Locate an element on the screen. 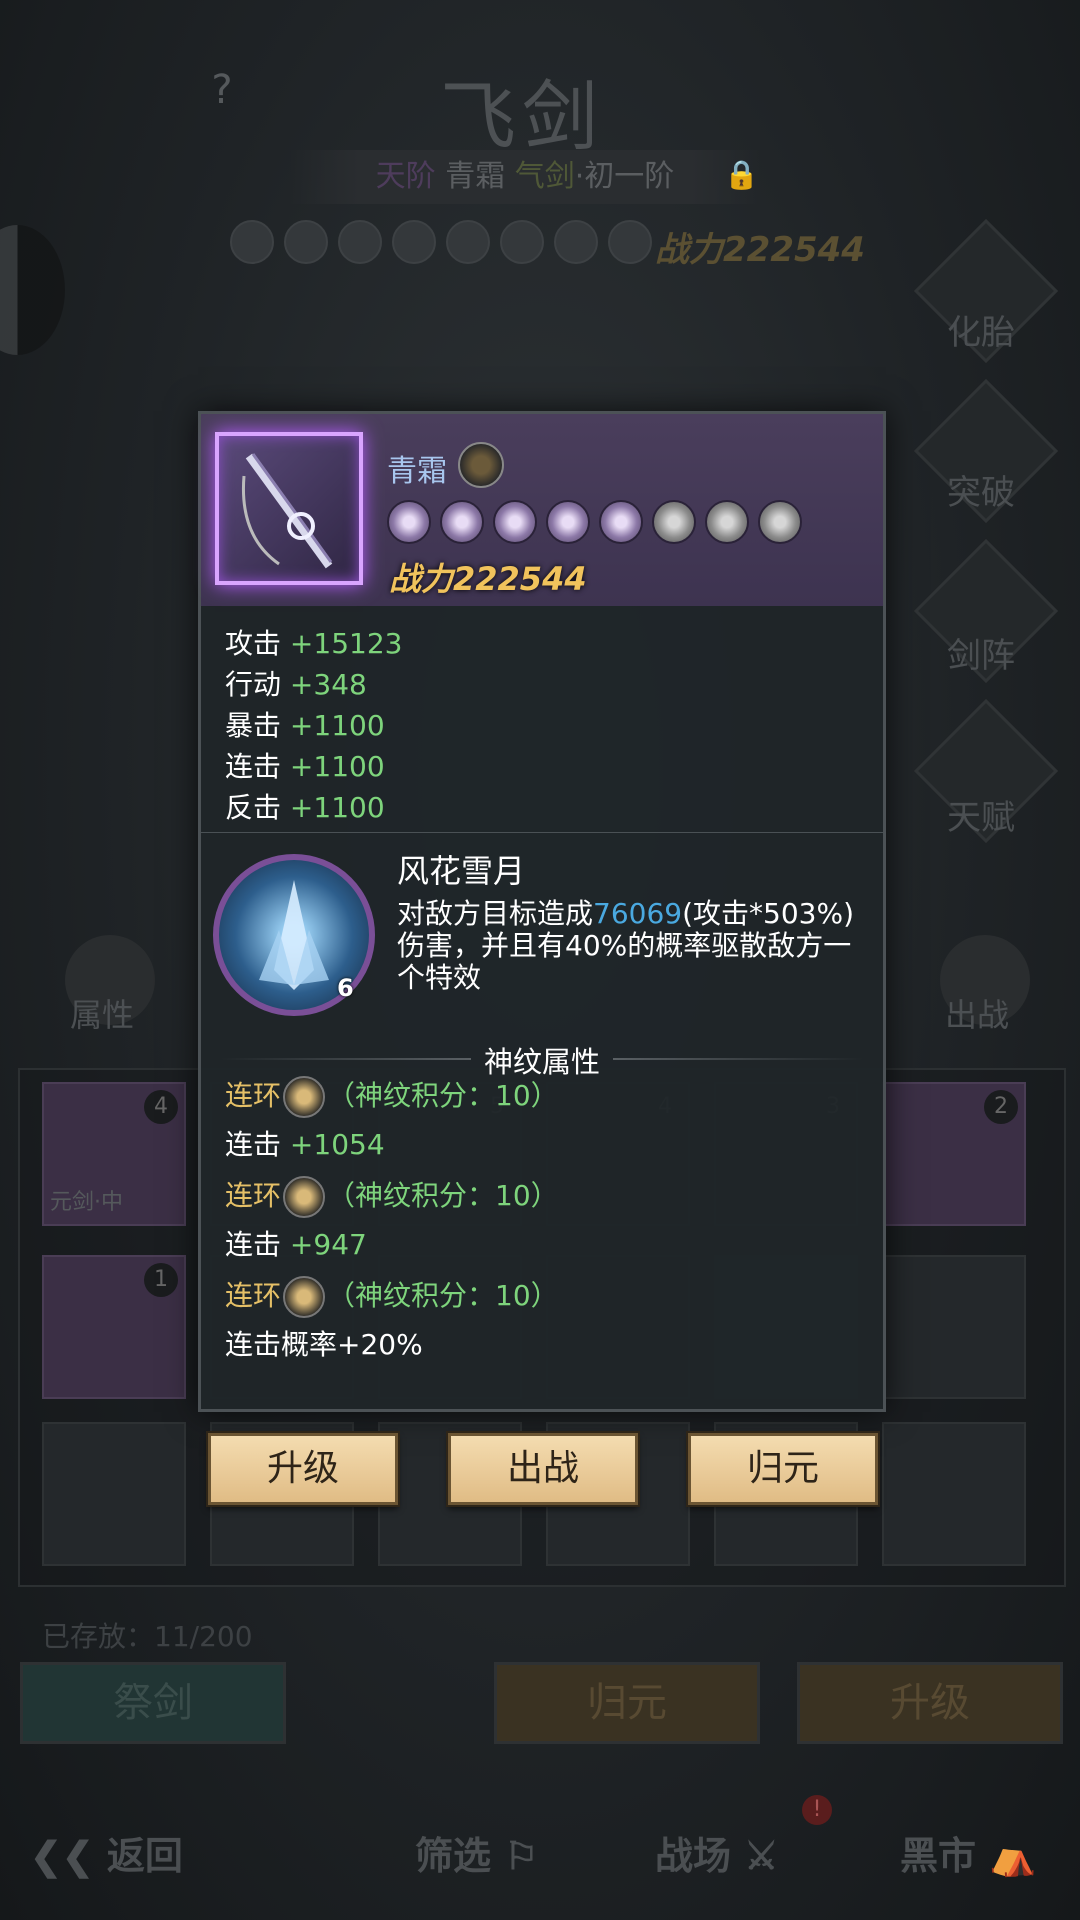 Image resolution: width=1080 pixels, height=1920 pixels. bulk-upgrade-button: 升级 is located at coordinates (930, 1703).